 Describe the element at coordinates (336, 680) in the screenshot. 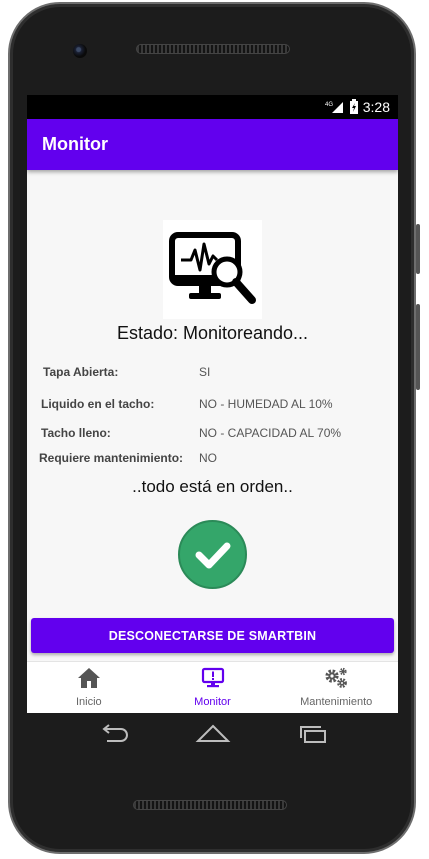

I see `gears-icon` at that location.